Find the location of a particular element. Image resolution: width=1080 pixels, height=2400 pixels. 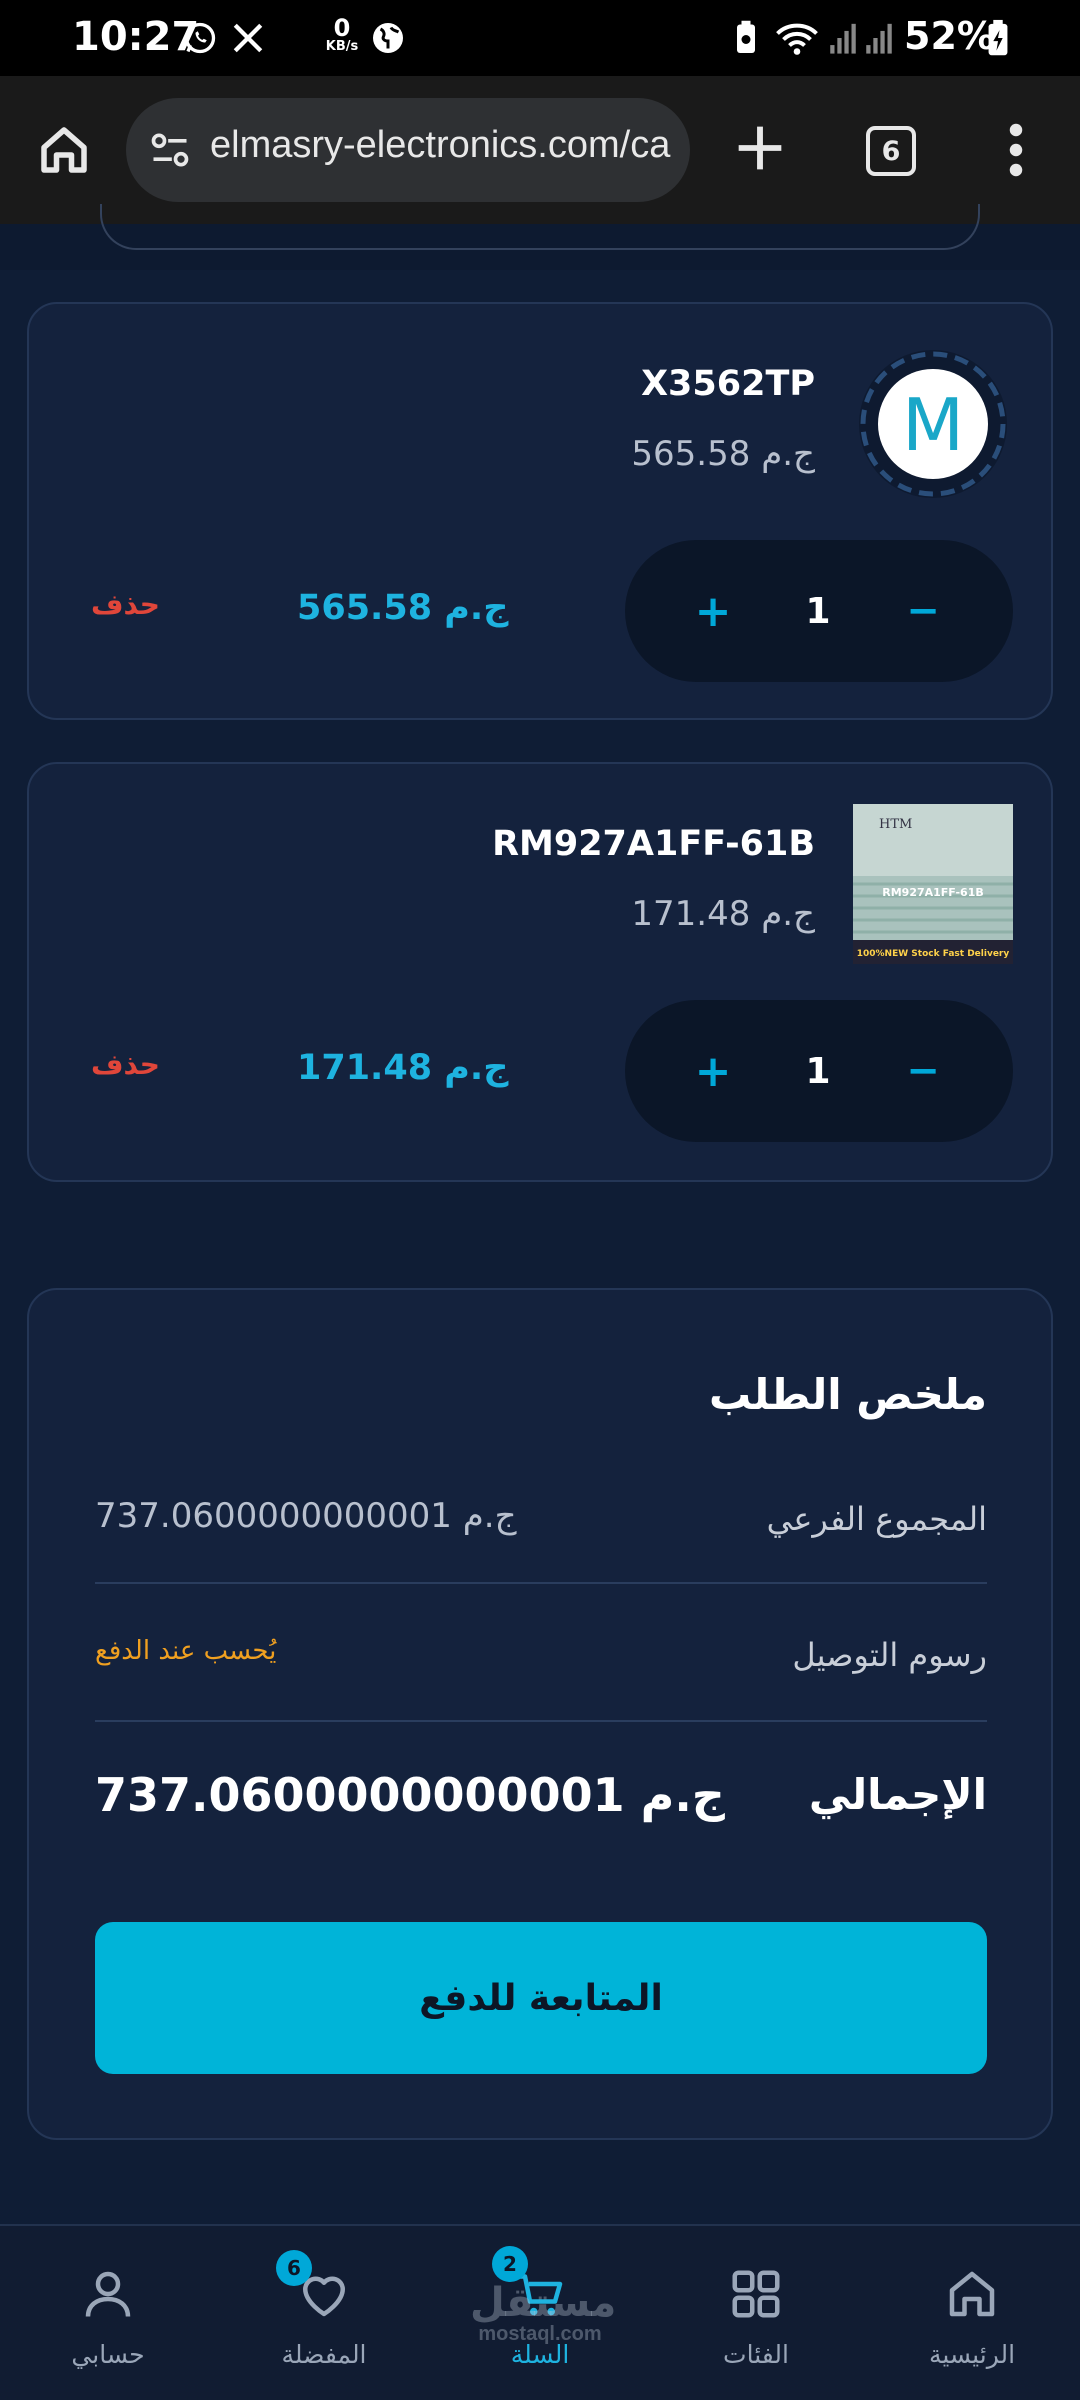

nav-categories-label: الفئات is located at coordinates (756, 2354).